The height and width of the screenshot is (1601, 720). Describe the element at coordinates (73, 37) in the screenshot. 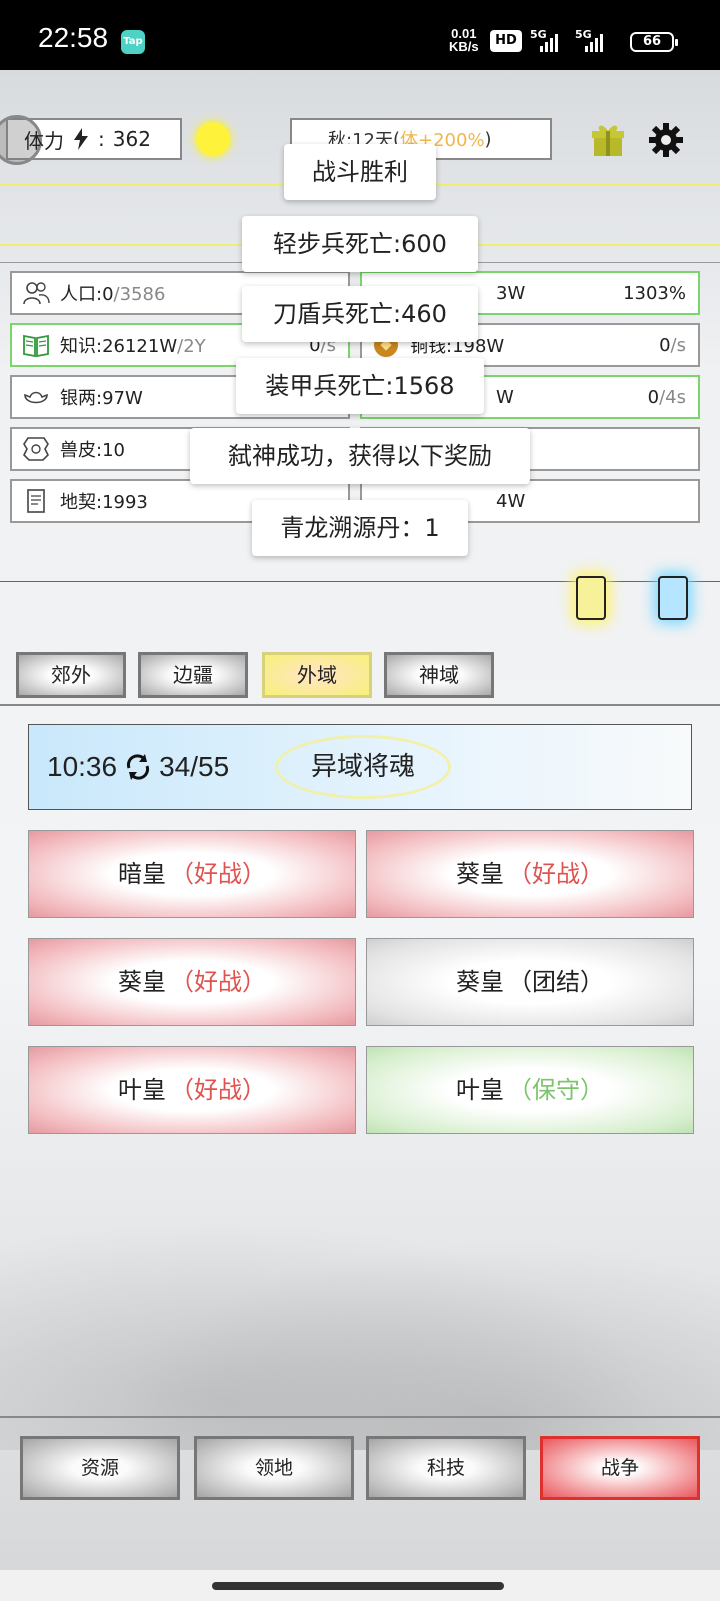

I see `status-time: 22:58` at that location.